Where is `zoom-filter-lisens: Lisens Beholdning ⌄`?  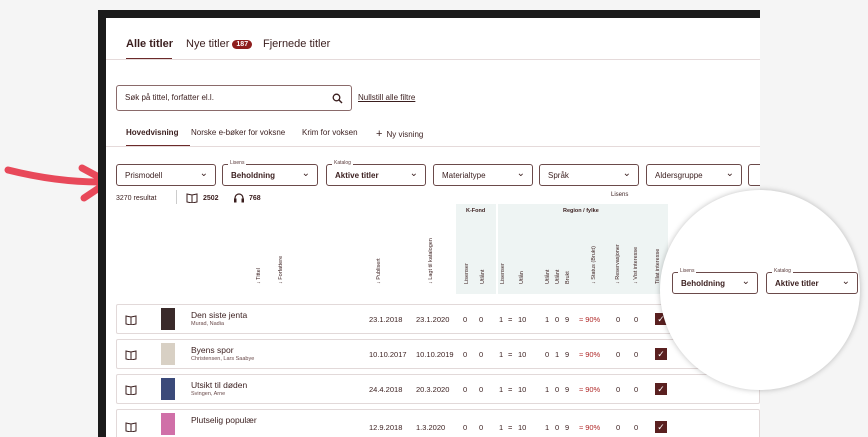
zoom-filter-lisens: Lisens Beholdning ⌄ is located at coordinates (715, 281).